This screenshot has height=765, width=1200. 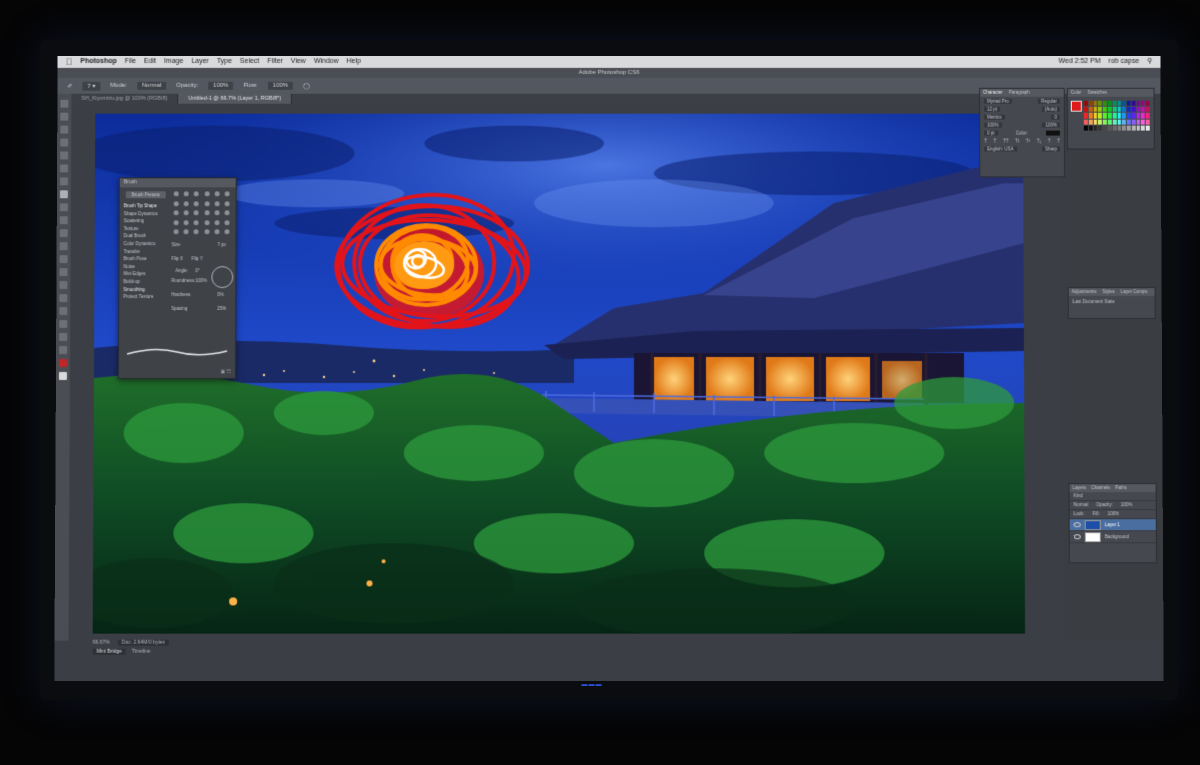 What do you see at coordinates (109, 651) in the screenshot?
I see `tab-mini-bridge: Mini Bridge` at bounding box center [109, 651].